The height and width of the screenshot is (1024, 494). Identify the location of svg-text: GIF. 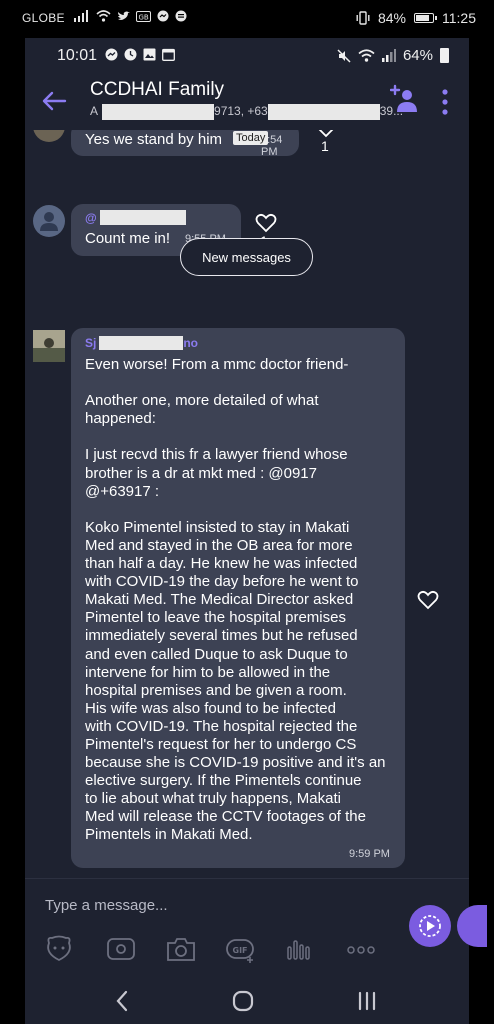
(240, 950).